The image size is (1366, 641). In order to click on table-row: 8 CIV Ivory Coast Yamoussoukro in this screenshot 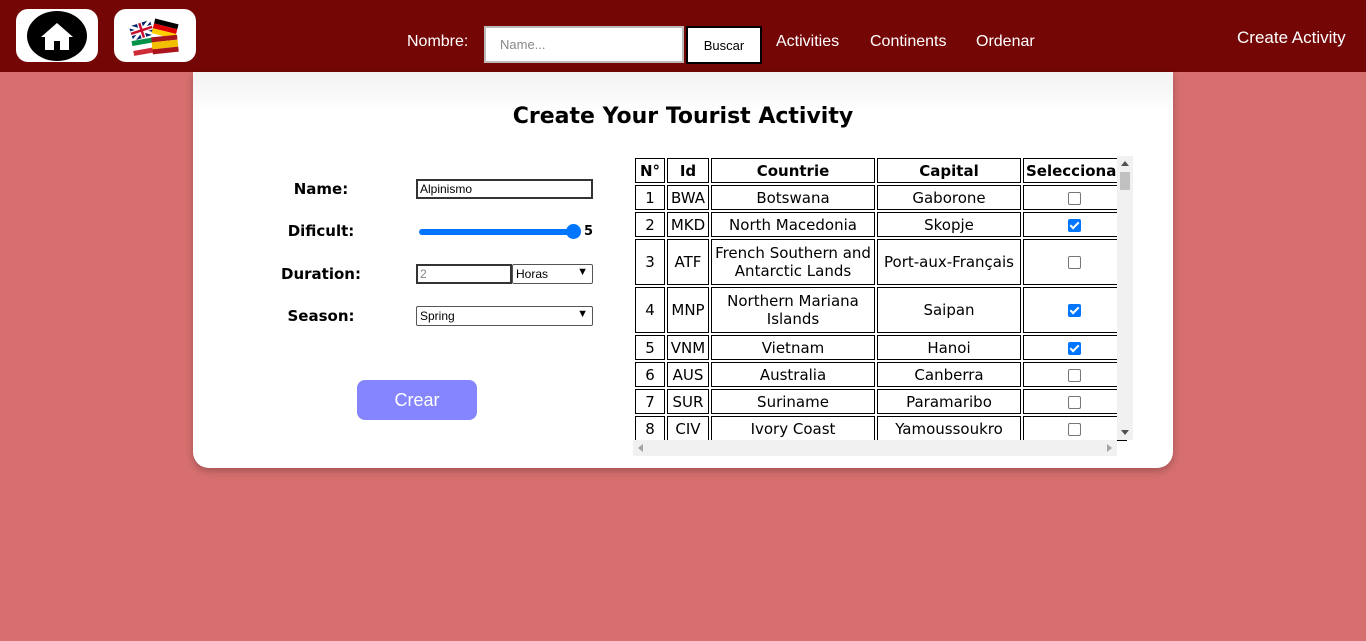, I will do `click(881, 428)`.